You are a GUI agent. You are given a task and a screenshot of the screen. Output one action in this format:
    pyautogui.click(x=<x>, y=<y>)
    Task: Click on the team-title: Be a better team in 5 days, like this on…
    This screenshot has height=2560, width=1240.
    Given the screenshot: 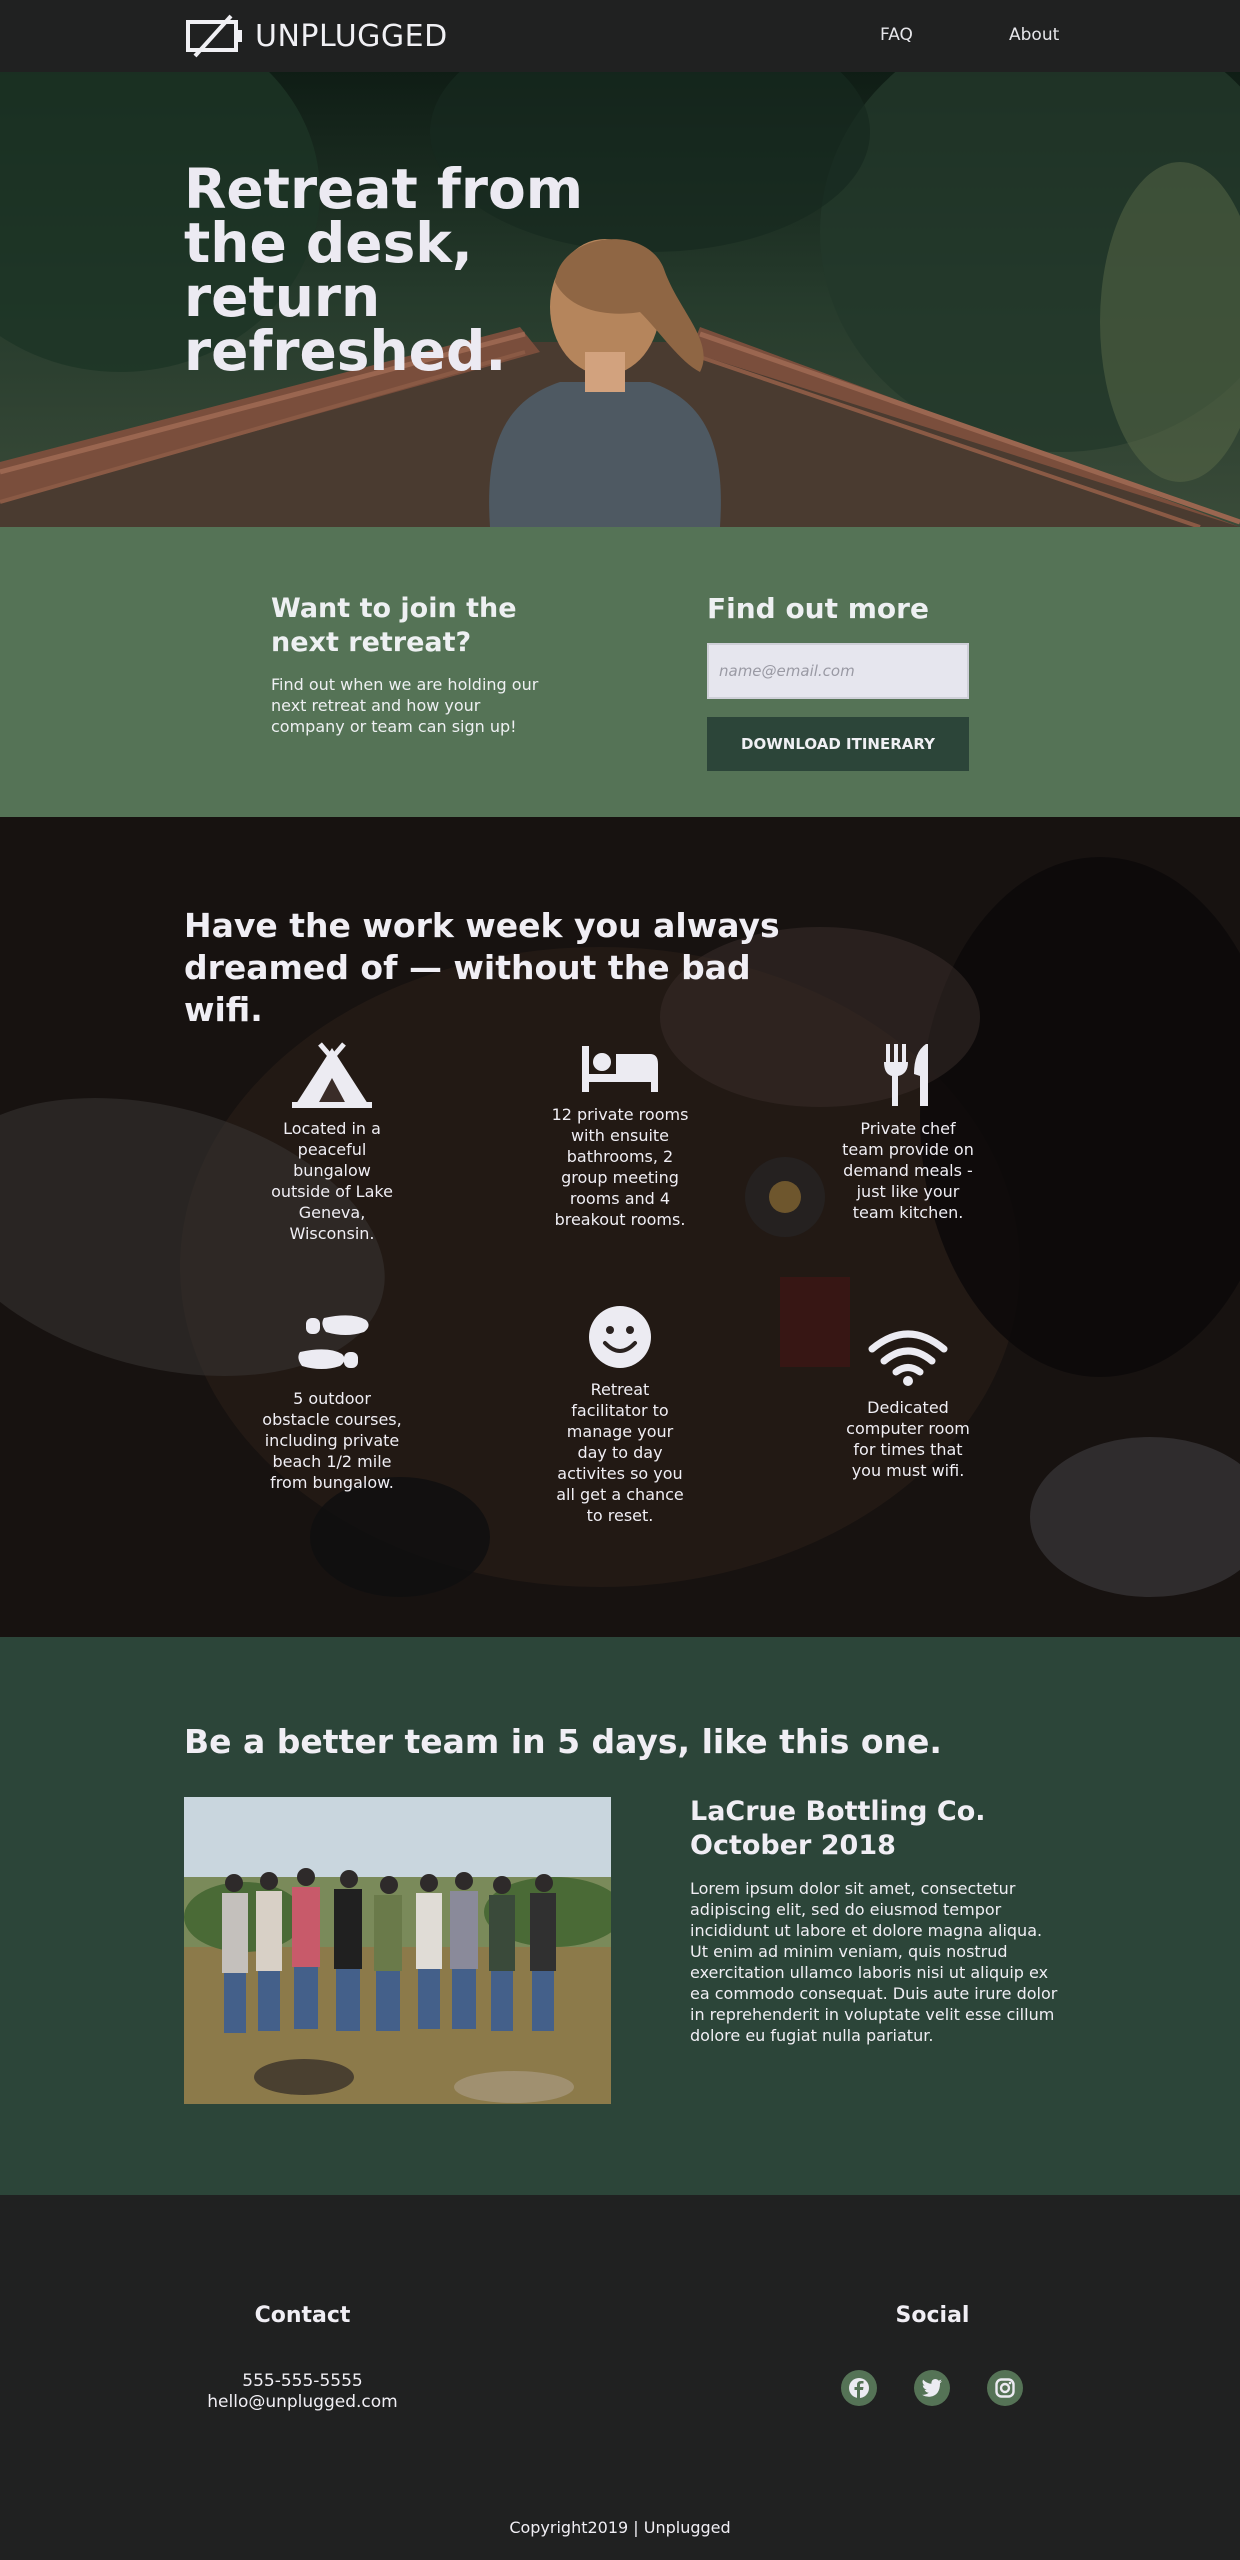 What is the action you would take?
    pyautogui.click(x=563, y=1741)
    